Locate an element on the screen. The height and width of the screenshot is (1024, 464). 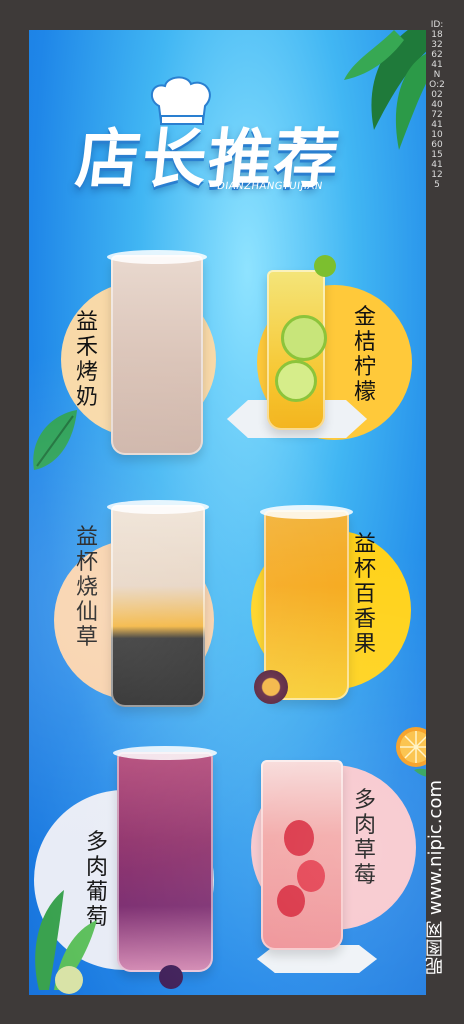
image-id-text: ID:18326241 NO:20240724110601541125 is located at coordinates (437, 105).